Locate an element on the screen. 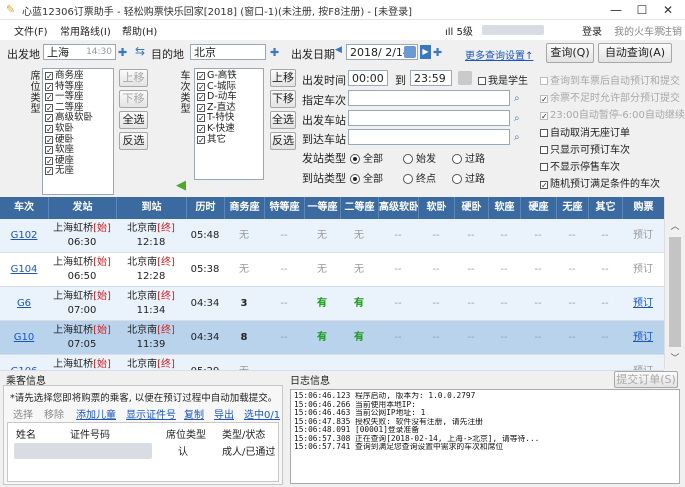  train-no-input is located at coordinates (429, 98).